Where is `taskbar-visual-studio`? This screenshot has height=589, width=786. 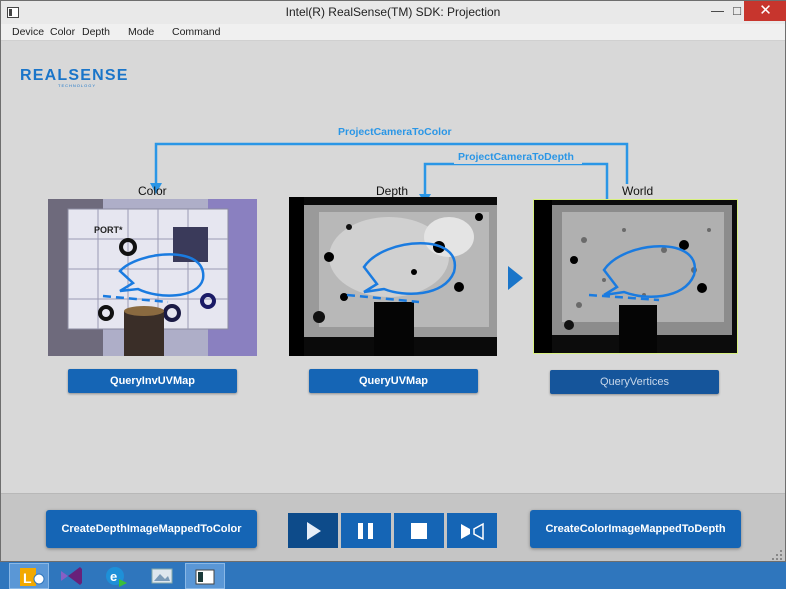 taskbar-visual-studio is located at coordinates (72, 576).